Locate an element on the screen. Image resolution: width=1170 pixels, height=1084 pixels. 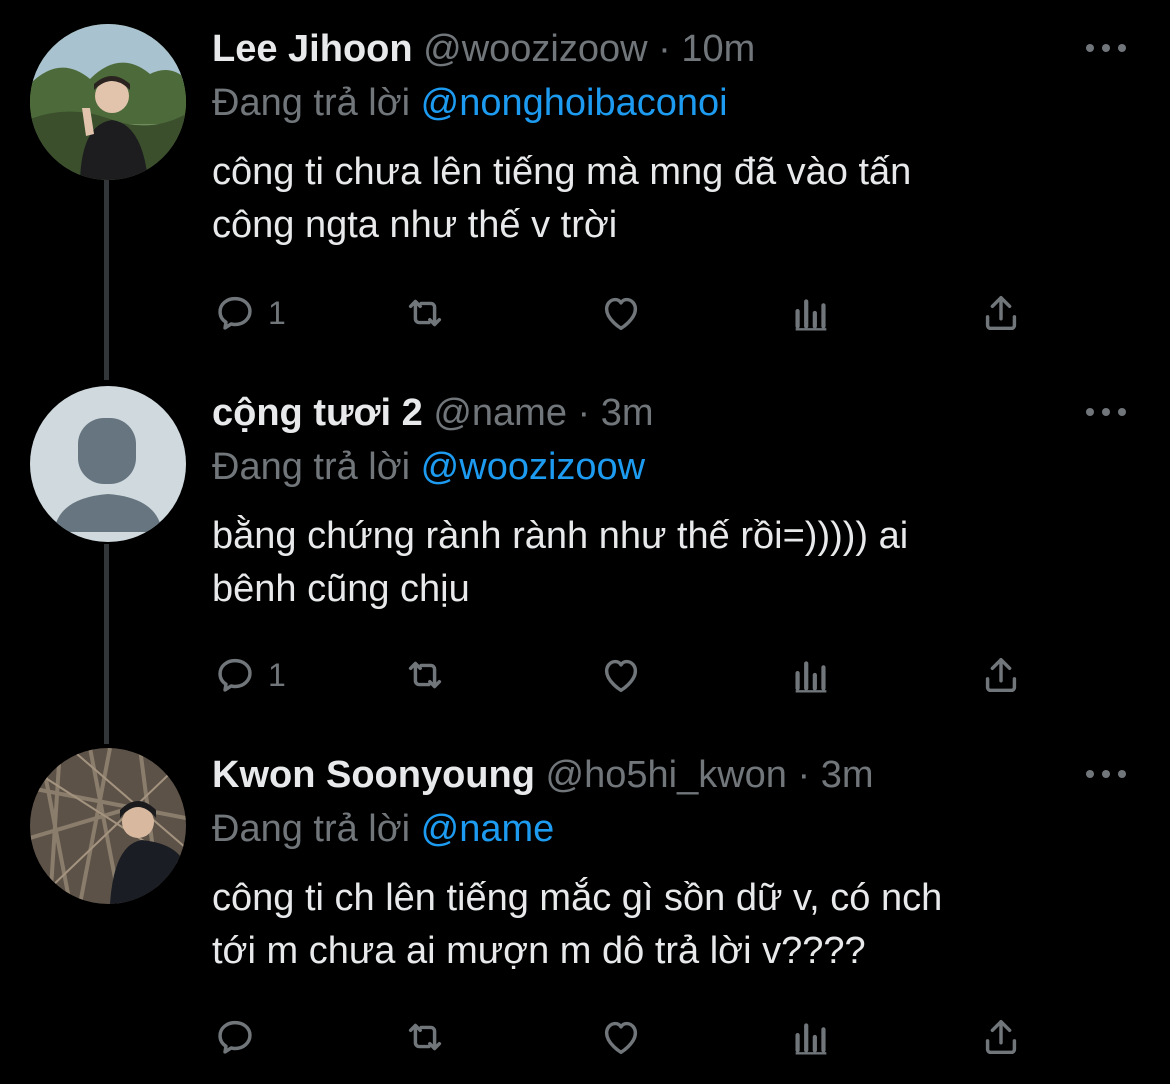
replying-to: Đang trả lời @name is located at coordinates (383, 829).